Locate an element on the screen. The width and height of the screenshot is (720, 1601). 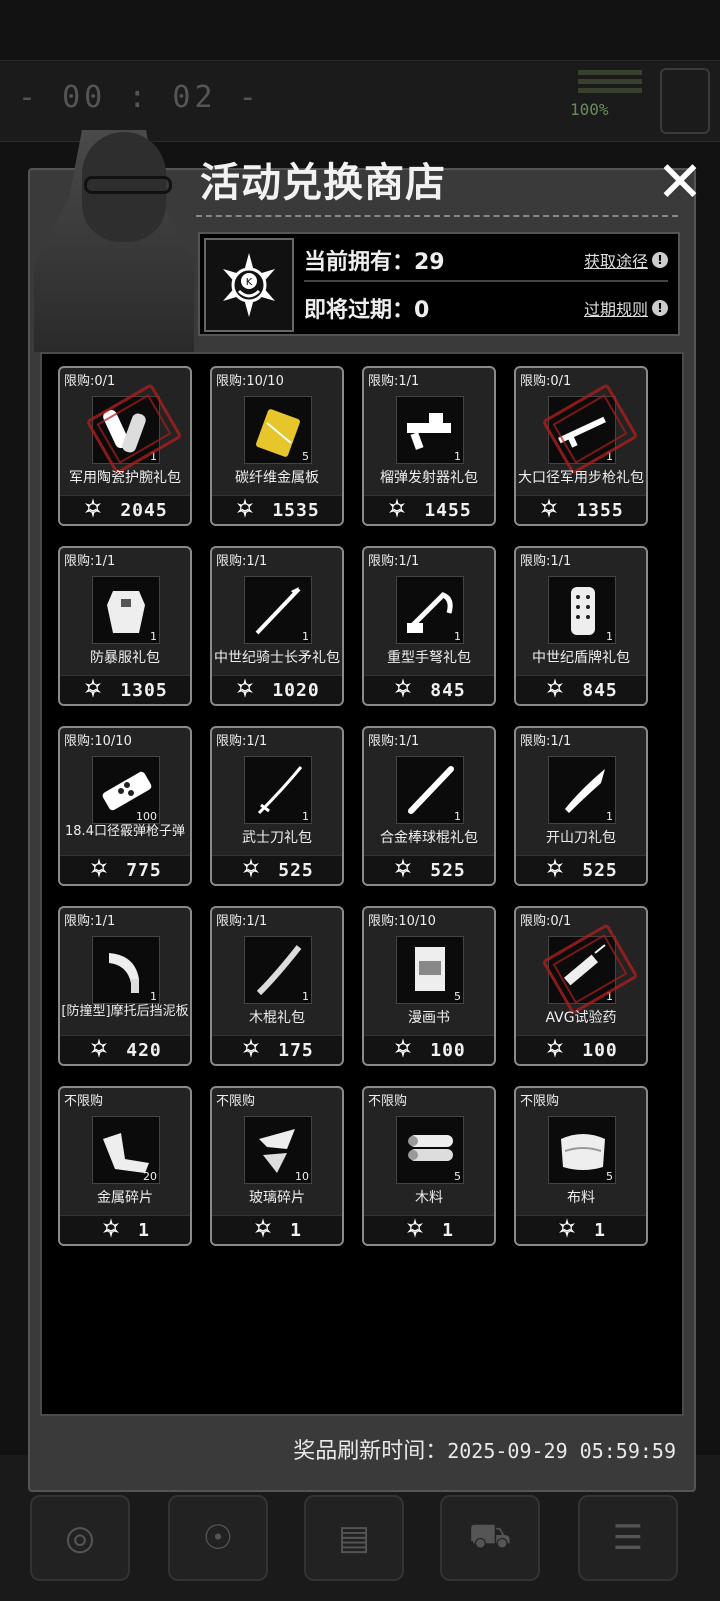
expiring-row: 即将过期：0 过期规则! is located at coordinates (486, 308).